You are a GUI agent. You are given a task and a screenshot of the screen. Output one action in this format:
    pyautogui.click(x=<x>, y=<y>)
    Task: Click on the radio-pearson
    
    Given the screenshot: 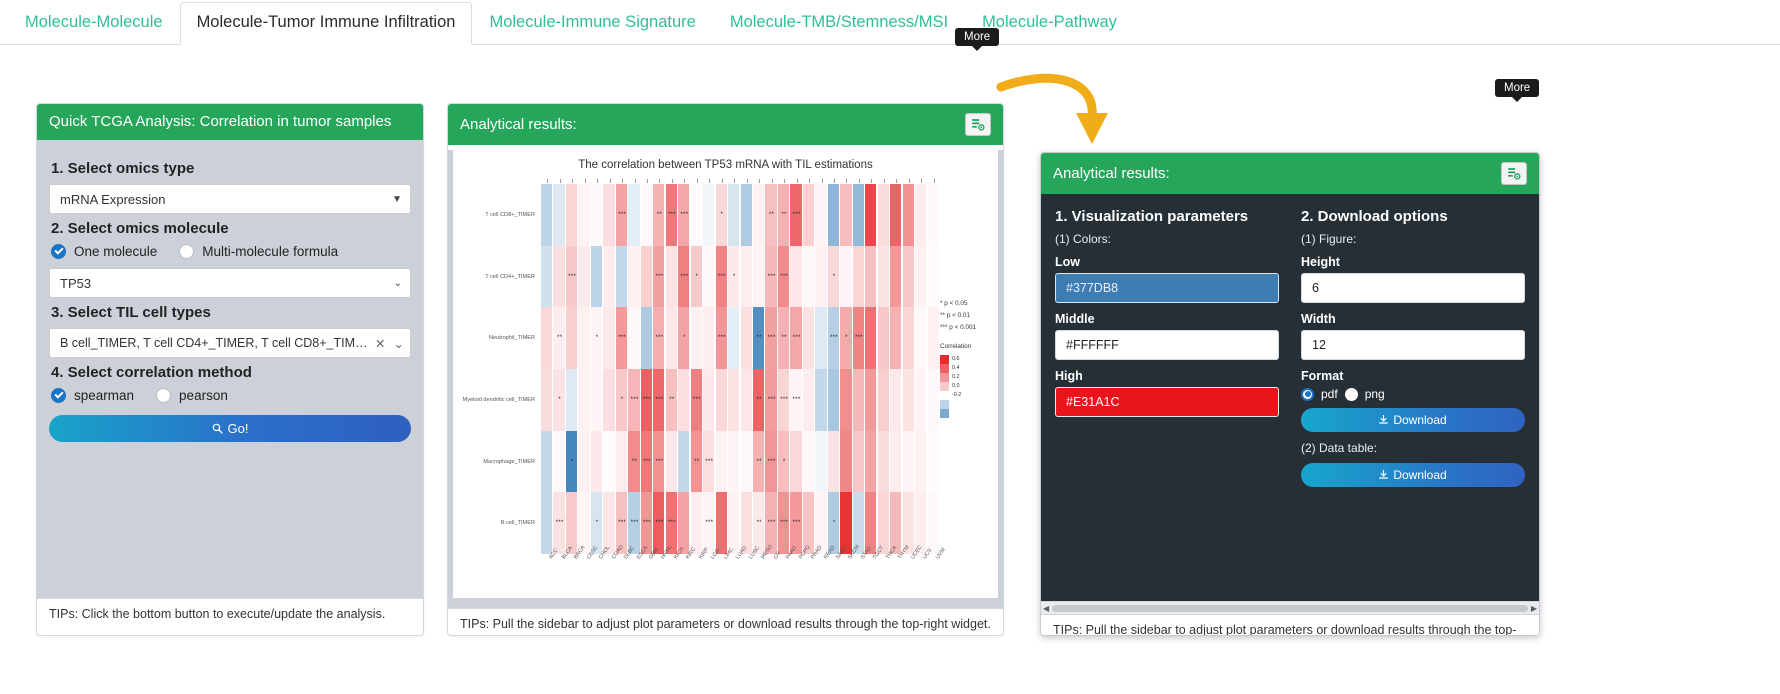 What is the action you would take?
    pyautogui.click(x=164, y=395)
    